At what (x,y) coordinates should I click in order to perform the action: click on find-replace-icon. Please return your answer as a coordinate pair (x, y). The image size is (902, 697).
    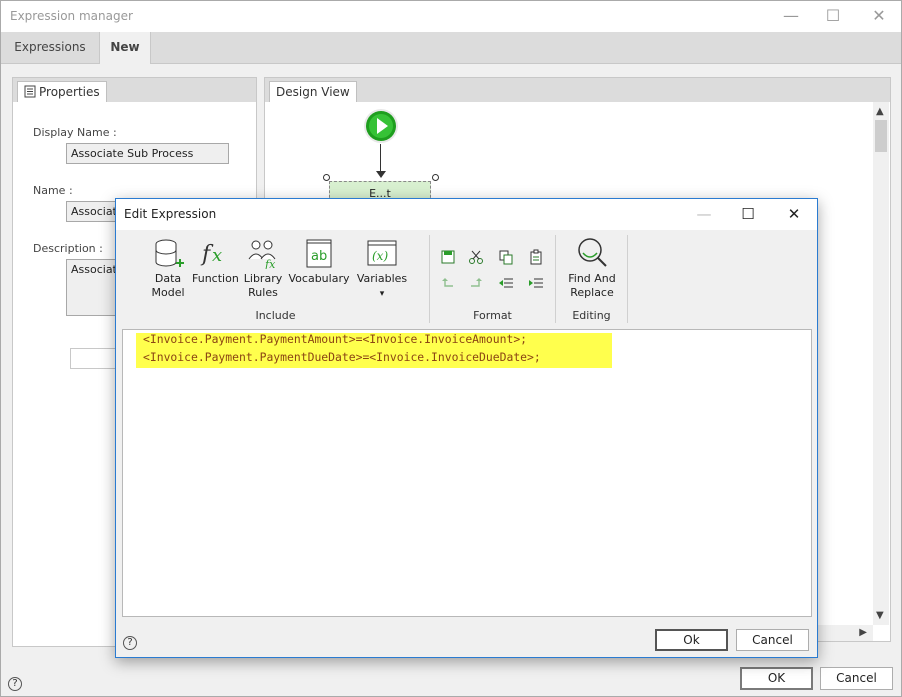
    Looking at the image, I should click on (592, 252).